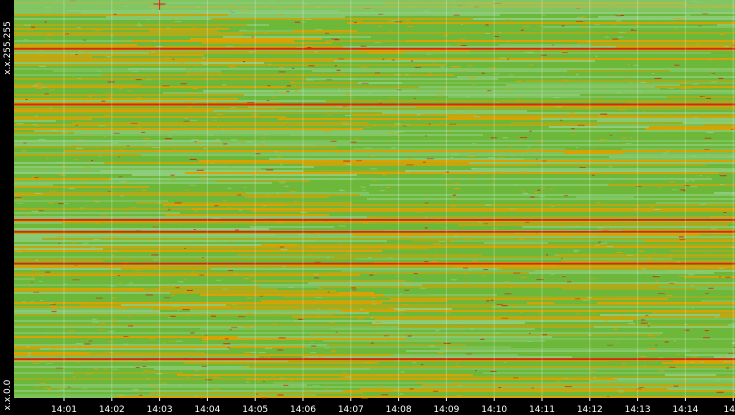 The image size is (735, 415). What do you see at coordinates (374, 104) in the screenshot?
I see `heatmap-peak-row` at bounding box center [374, 104].